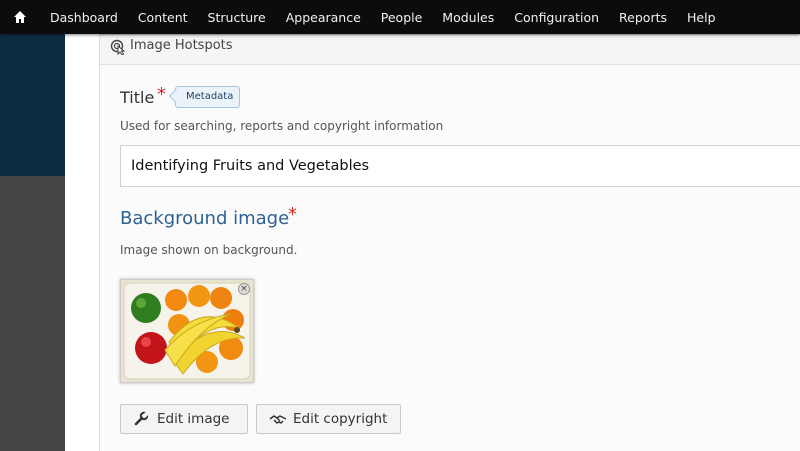  Describe the element at coordinates (460, 166) in the screenshot. I see `title-input` at that location.